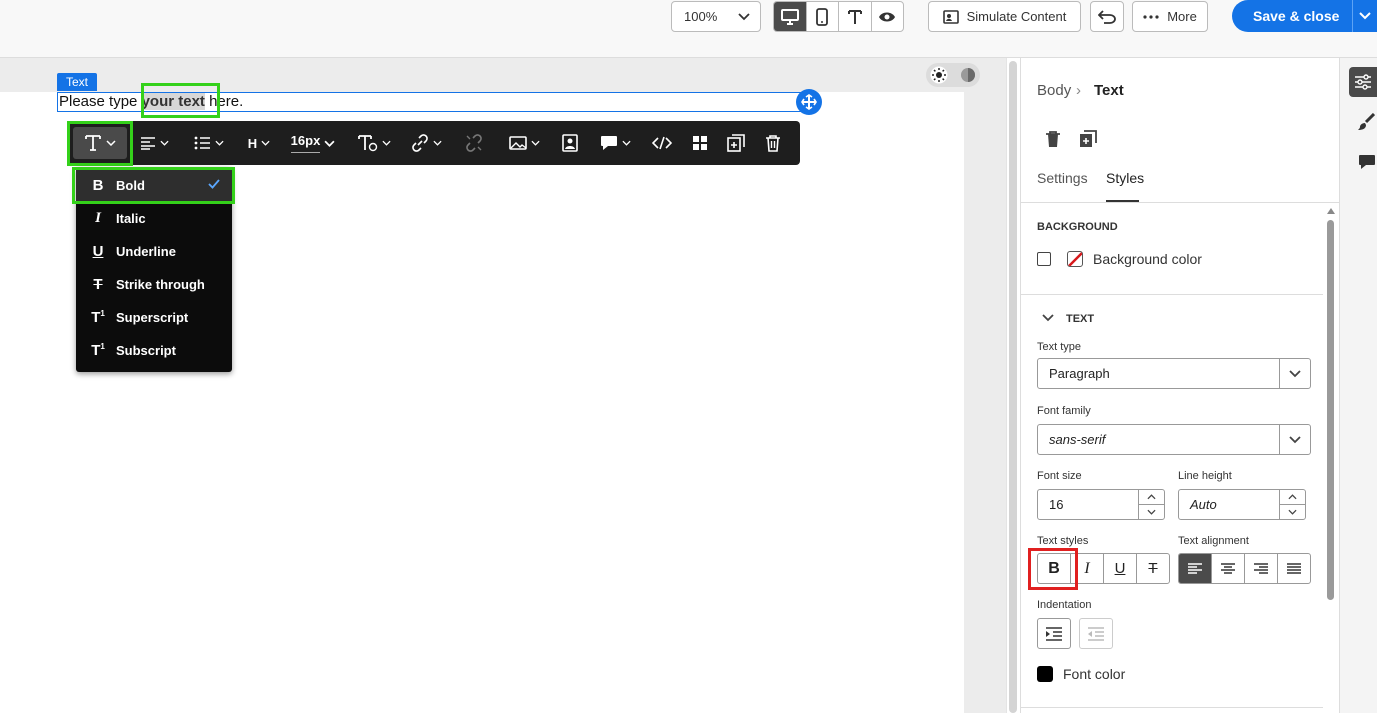  Describe the element at coordinates (701, 16) in the screenshot. I see `zoom-value: 100%` at that location.